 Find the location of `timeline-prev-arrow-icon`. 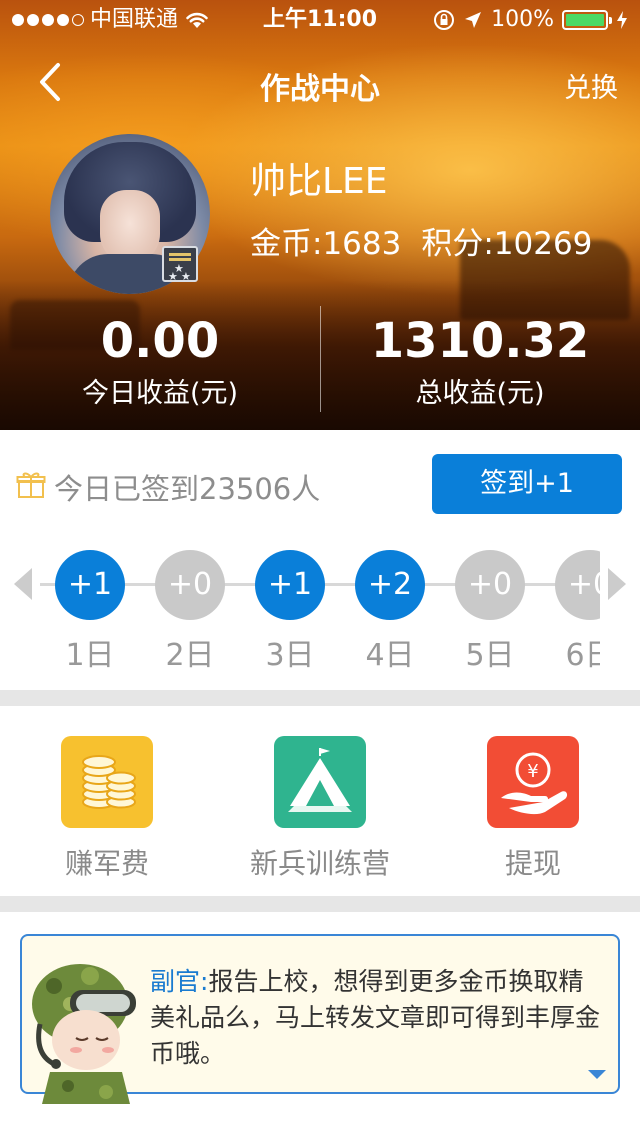

timeline-prev-arrow-icon is located at coordinates (23, 584).